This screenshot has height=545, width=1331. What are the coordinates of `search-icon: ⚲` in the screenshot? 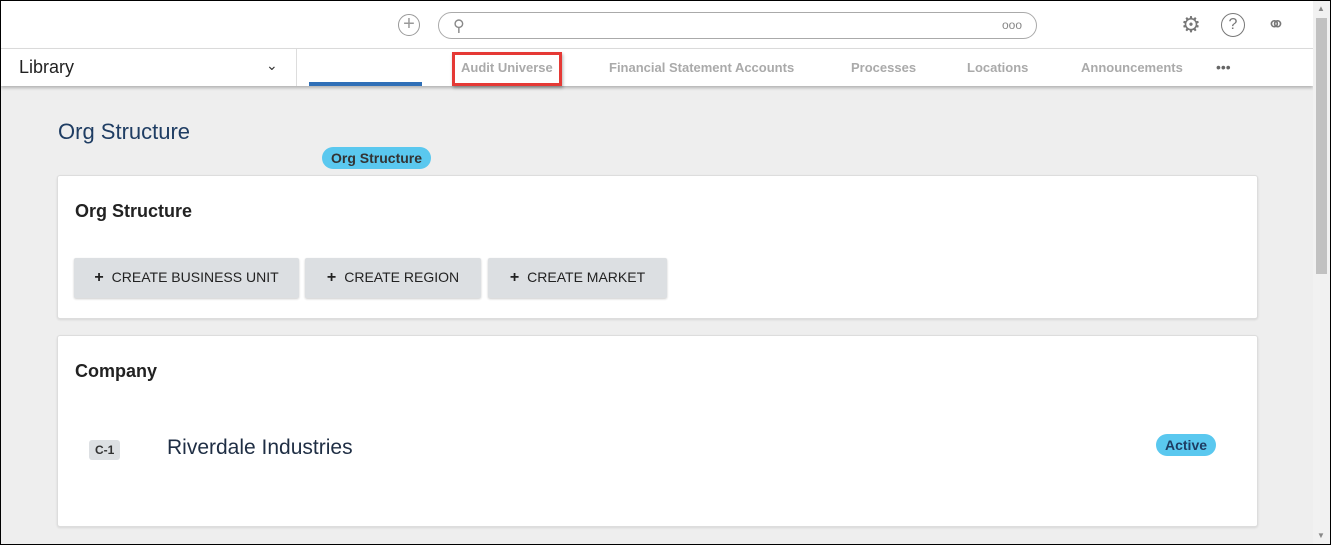 It's located at (459, 26).